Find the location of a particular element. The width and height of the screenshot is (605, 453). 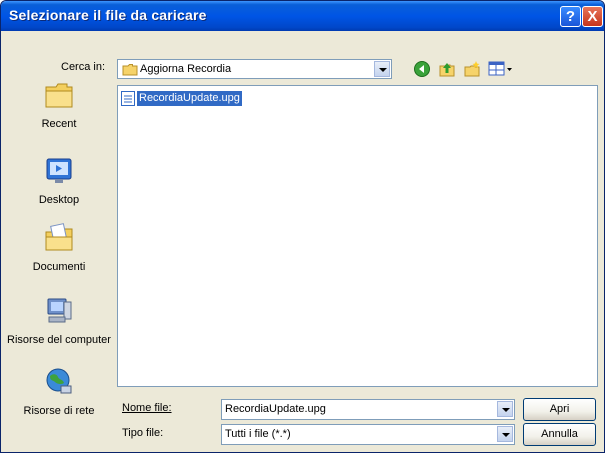

recent-folder-icon is located at coordinates (59, 95).